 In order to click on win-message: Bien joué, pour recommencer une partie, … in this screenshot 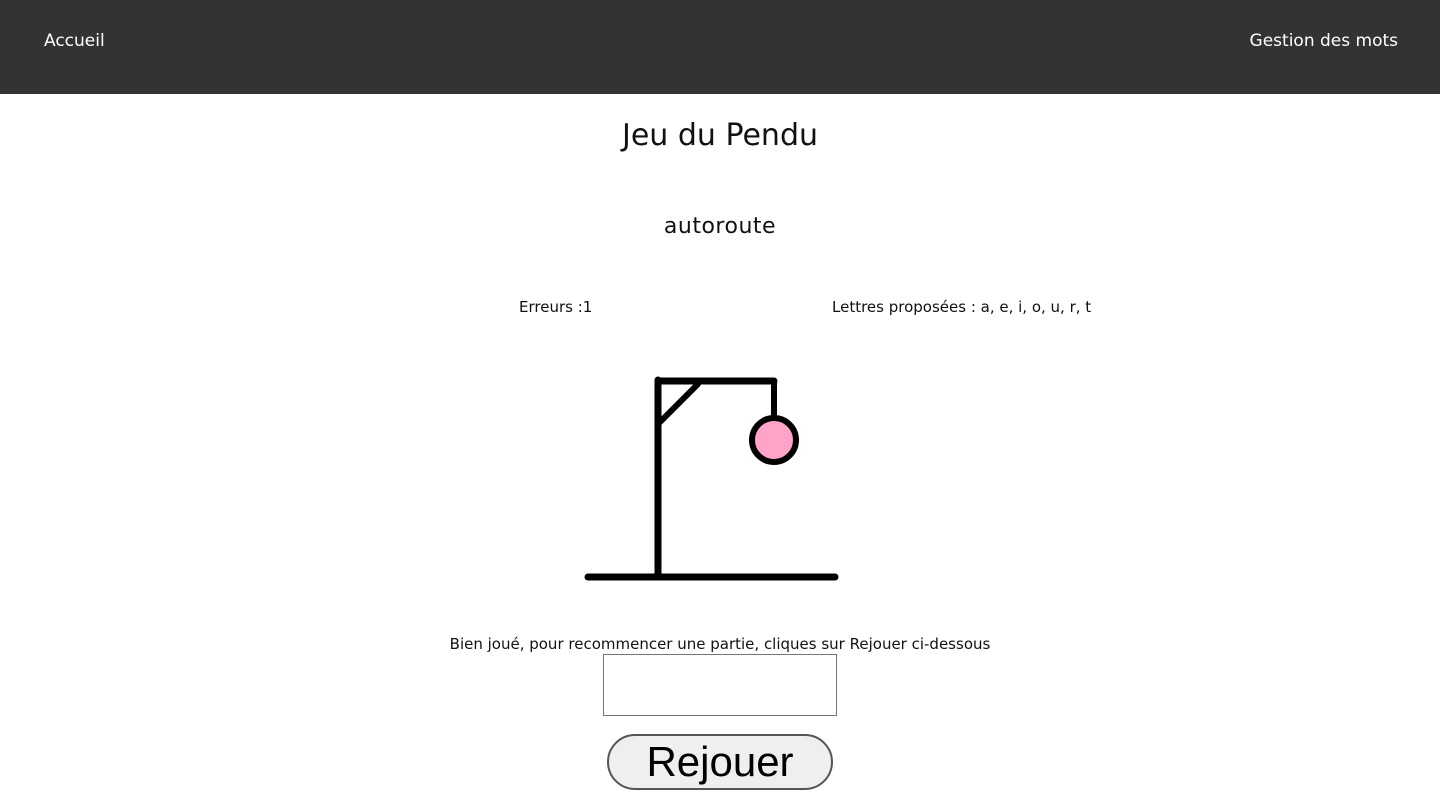, I will do `click(720, 644)`.